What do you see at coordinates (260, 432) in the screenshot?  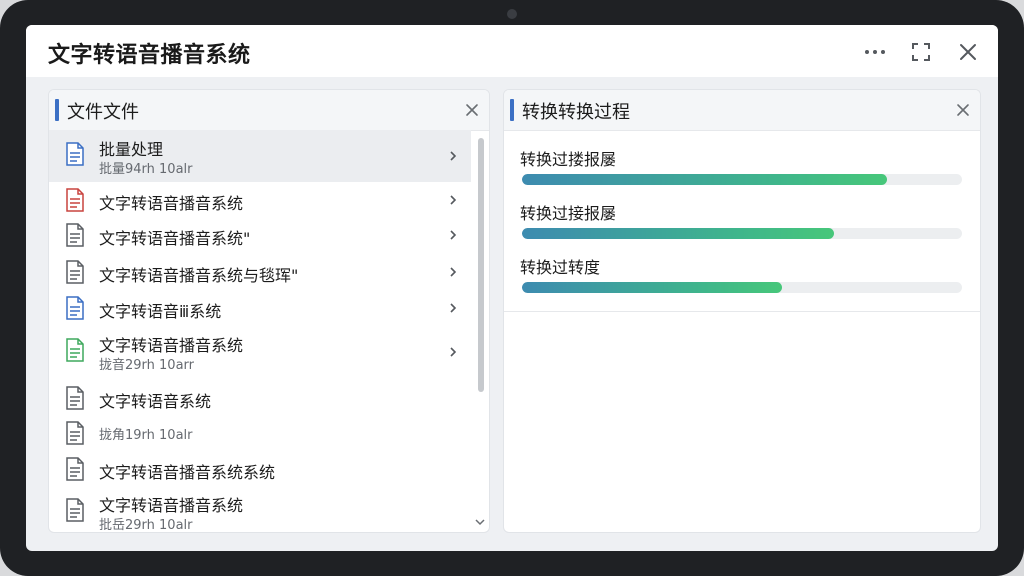 I see `file-list-item: 拢角19rh 10alr` at bounding box center [260, 432].